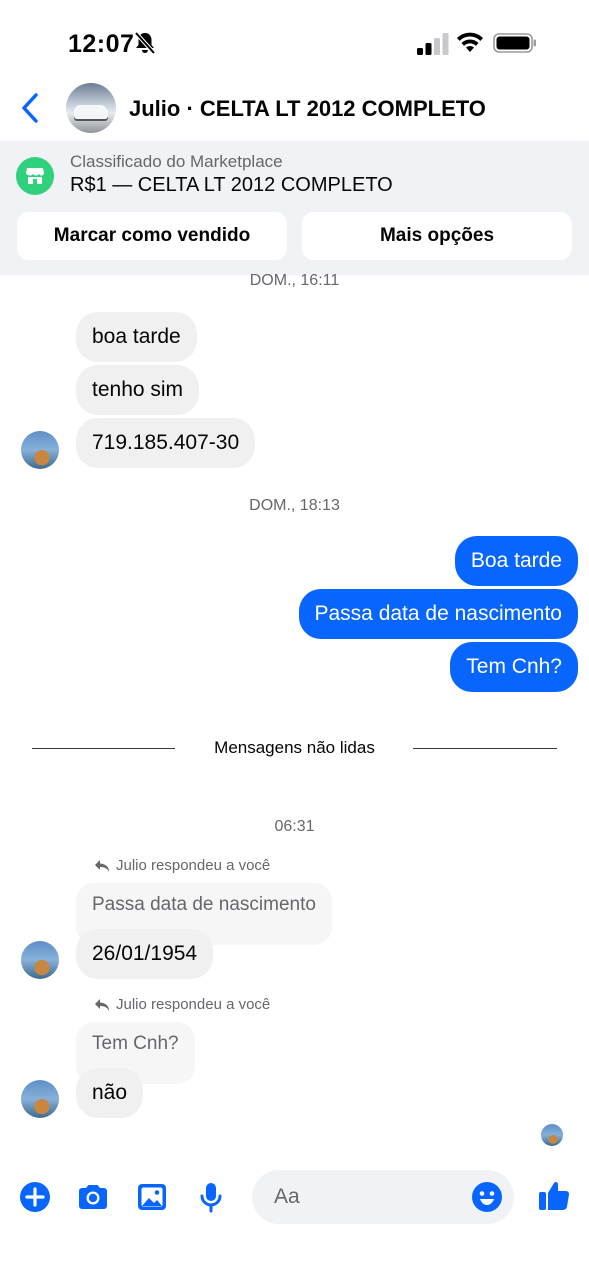  What do you see at coordinates (166, 443) in the screenshot?
I see `incoming-message: 719.185.407-30` at bounding box center [166, 443].